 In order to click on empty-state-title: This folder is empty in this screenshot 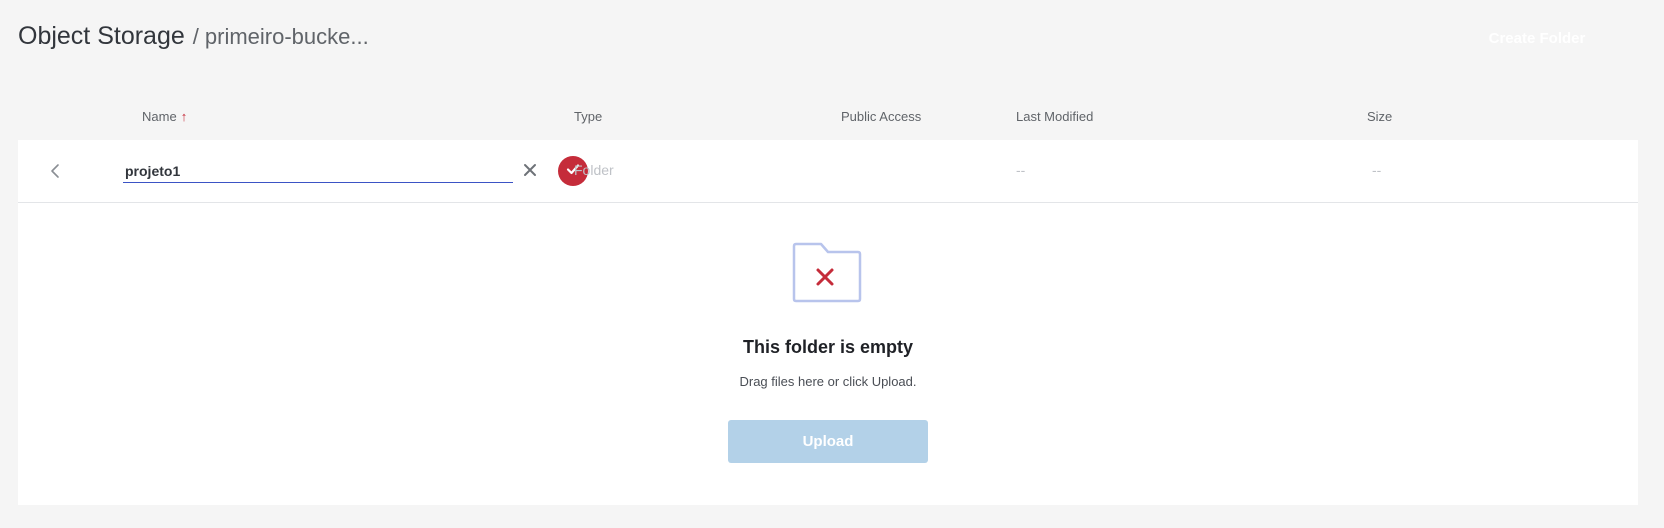, I will do `click(828, 347)`.